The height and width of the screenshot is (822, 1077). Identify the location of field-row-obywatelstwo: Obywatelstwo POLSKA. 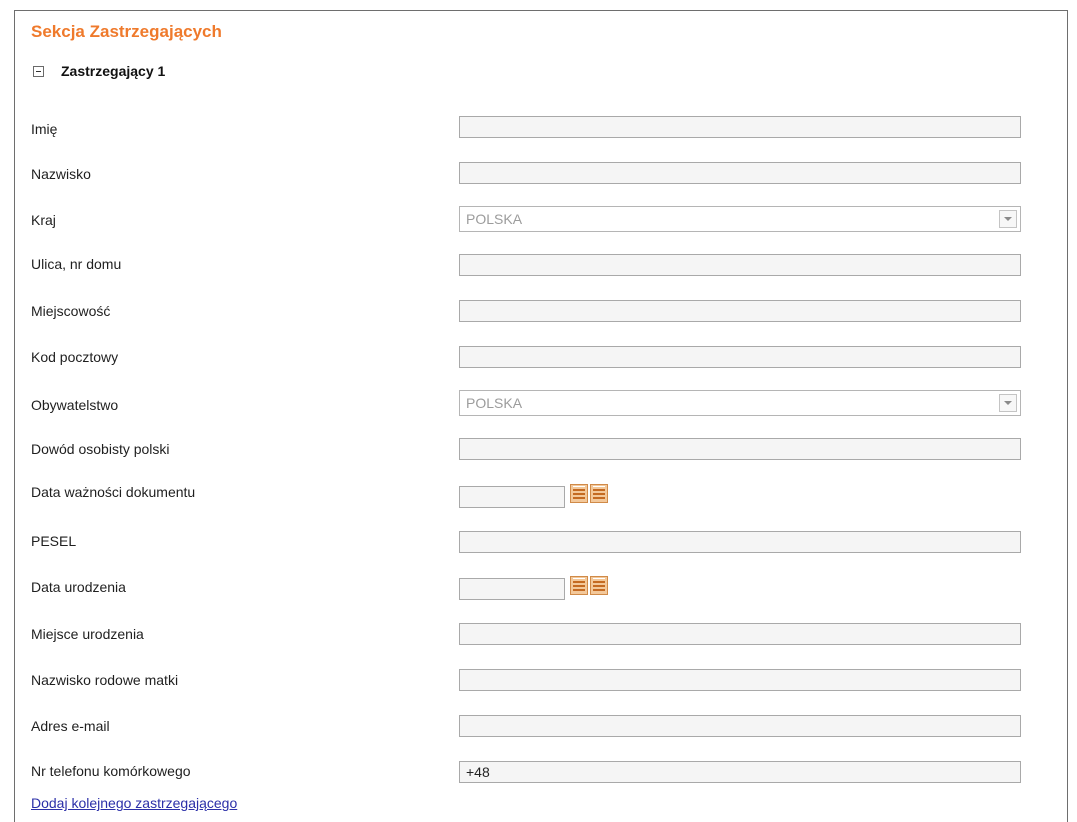
(538, 403).